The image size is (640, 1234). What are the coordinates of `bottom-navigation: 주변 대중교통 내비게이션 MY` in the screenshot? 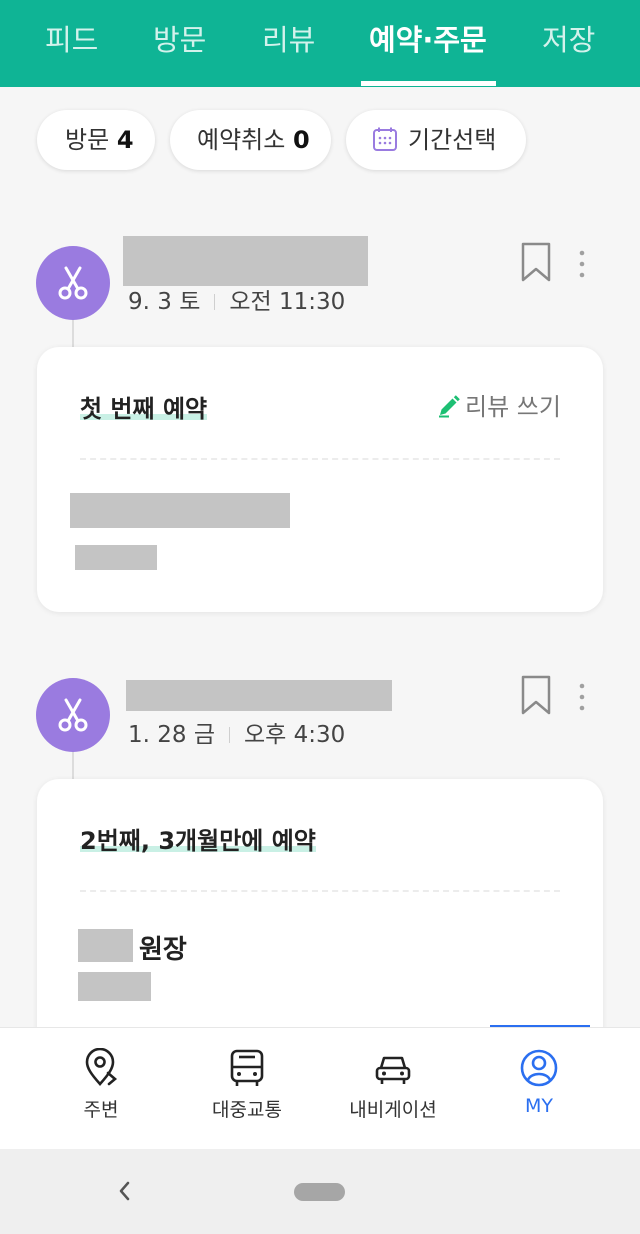 It's located at (320, 1088).